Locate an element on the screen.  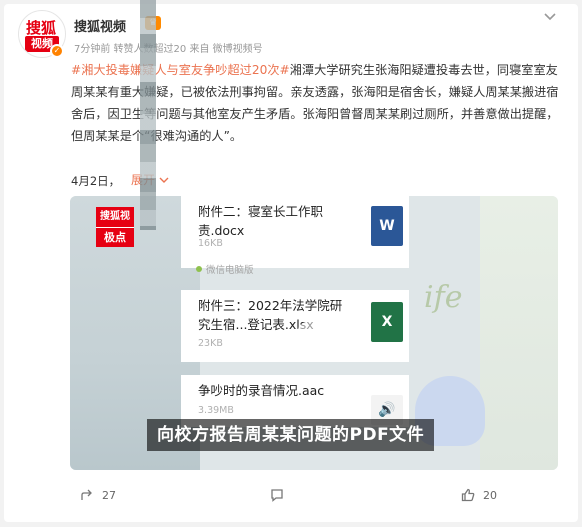
comment-button is located at coordinates (281, 495).